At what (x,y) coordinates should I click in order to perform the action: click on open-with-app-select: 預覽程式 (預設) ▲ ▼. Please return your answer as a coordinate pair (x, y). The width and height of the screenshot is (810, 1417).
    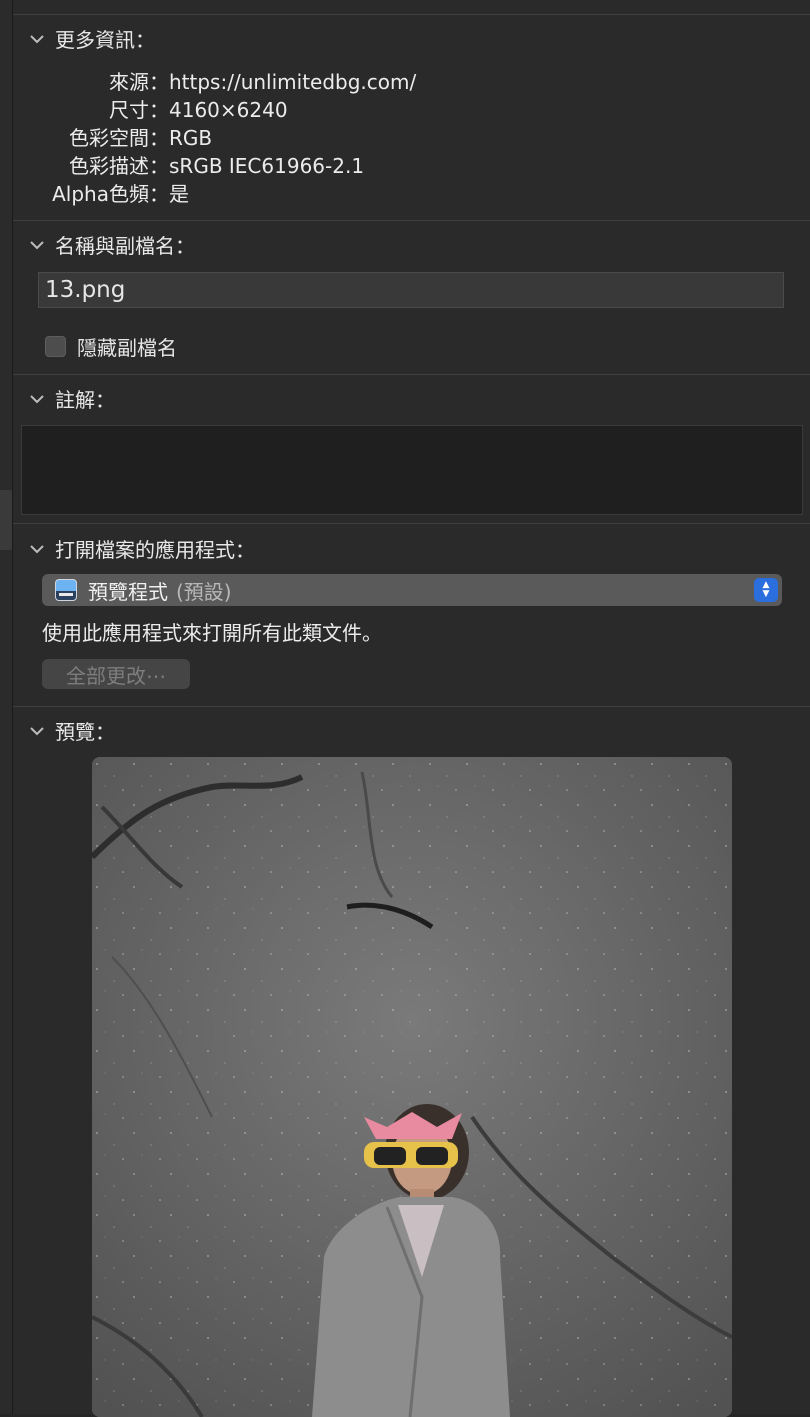
    Looking at the image, I should click on (412, 590).